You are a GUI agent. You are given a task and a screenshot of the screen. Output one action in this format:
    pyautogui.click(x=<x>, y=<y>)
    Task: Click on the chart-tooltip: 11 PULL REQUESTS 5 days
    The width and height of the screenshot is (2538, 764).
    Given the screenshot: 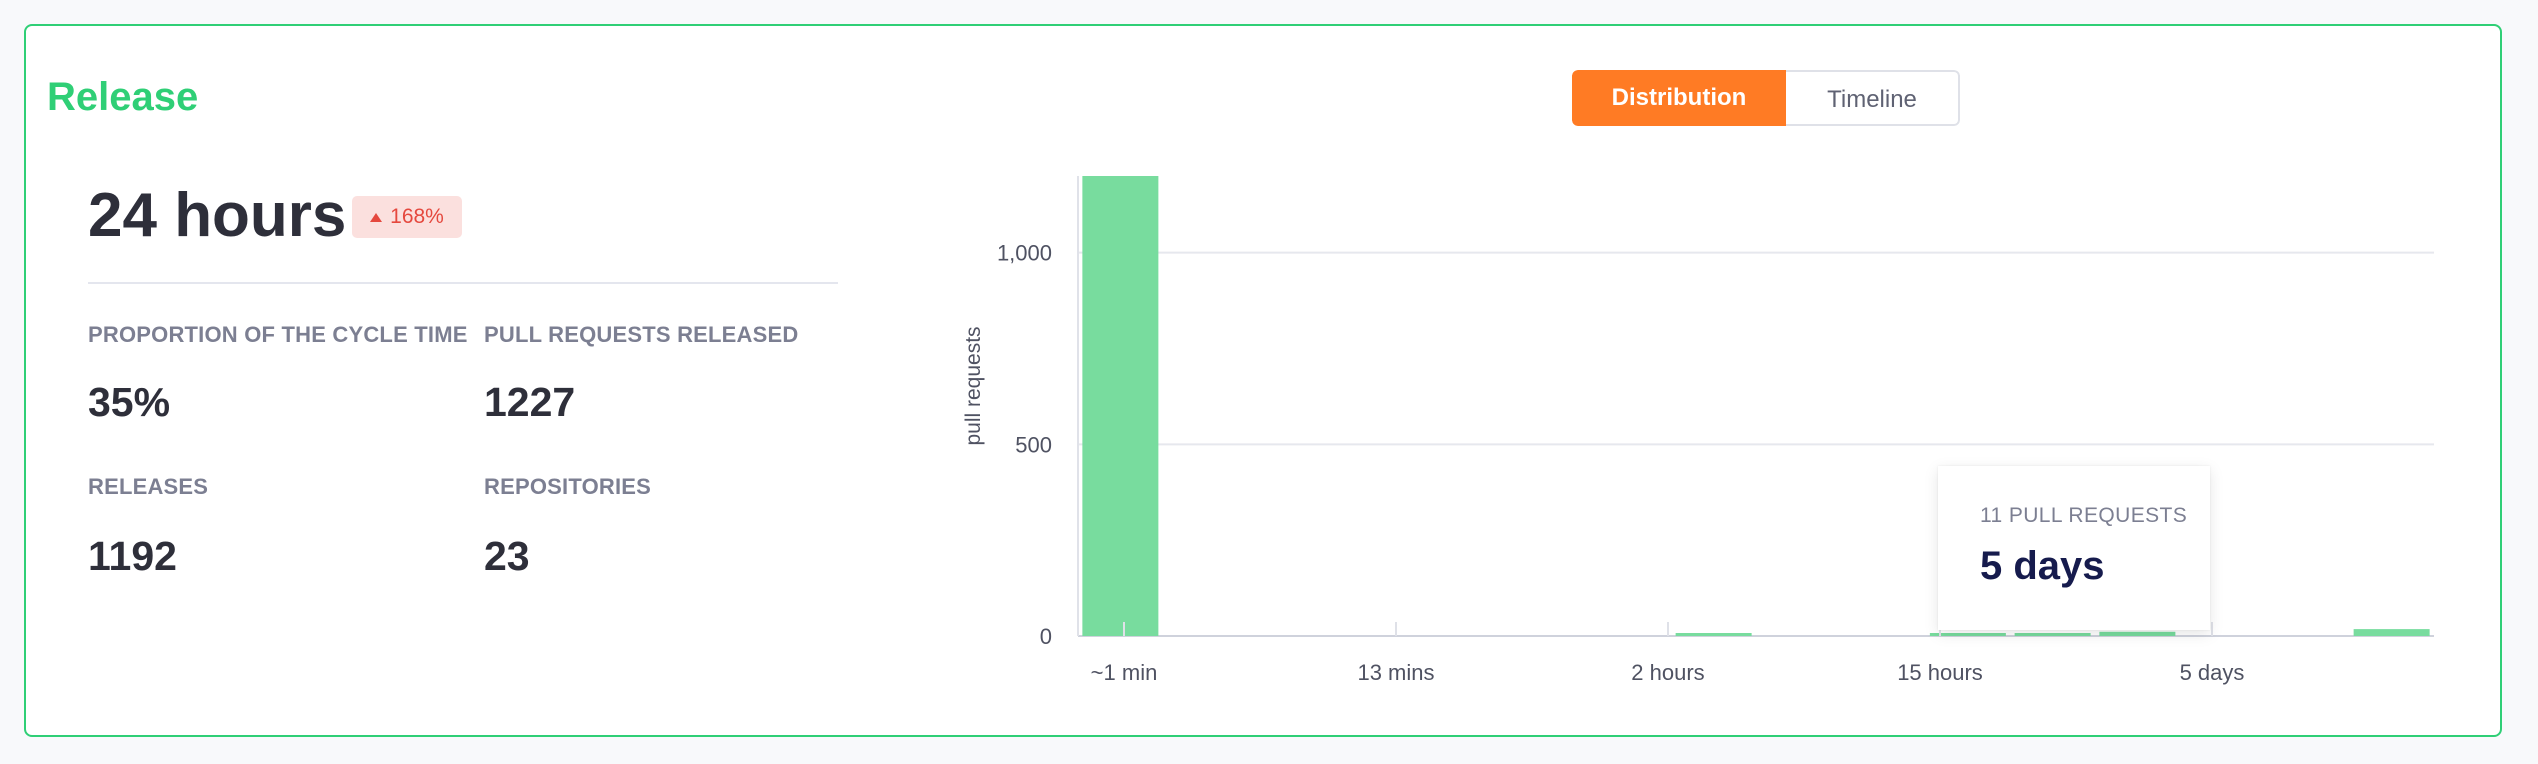 What is the action you would take?
    pyautogui.click(x=2074, y=548)
    